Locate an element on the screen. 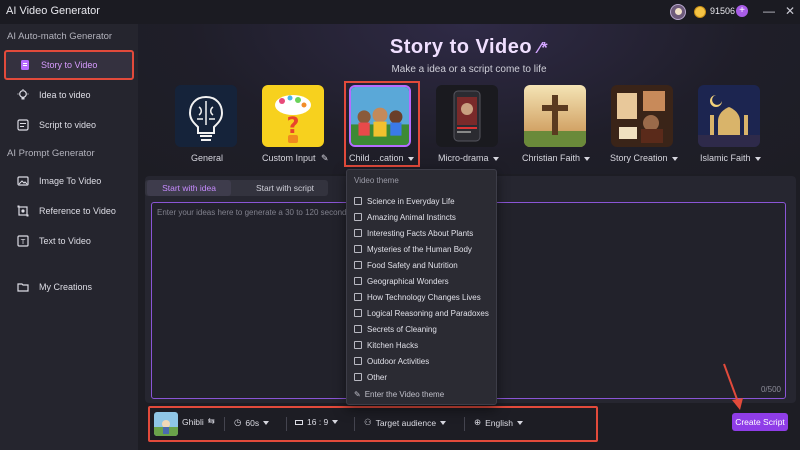 The width and height of the screenshot is (800, 450). theme-option: Kitchen Hacks is located at coordinates (386, 345).